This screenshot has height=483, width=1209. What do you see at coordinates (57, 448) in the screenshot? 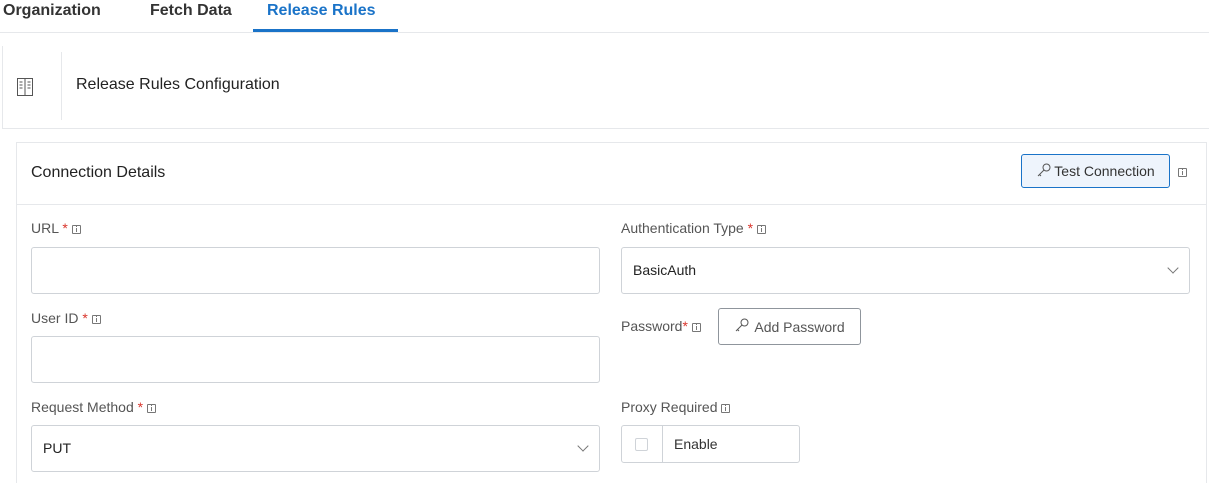
I see `request-method-value: PUT` at bounding box center [57, 448].